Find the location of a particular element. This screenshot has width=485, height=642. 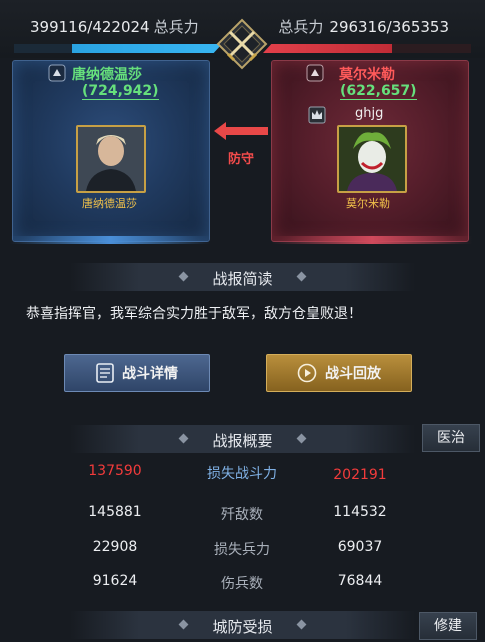

defender-name: 莫尔米勒 is located at coordinates (367, 75).